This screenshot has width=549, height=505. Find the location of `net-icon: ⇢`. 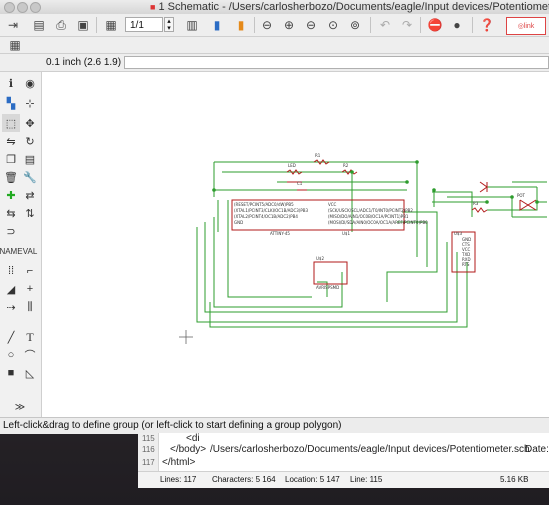

net-icon: ⇢ is located at coordinates (11, 307).